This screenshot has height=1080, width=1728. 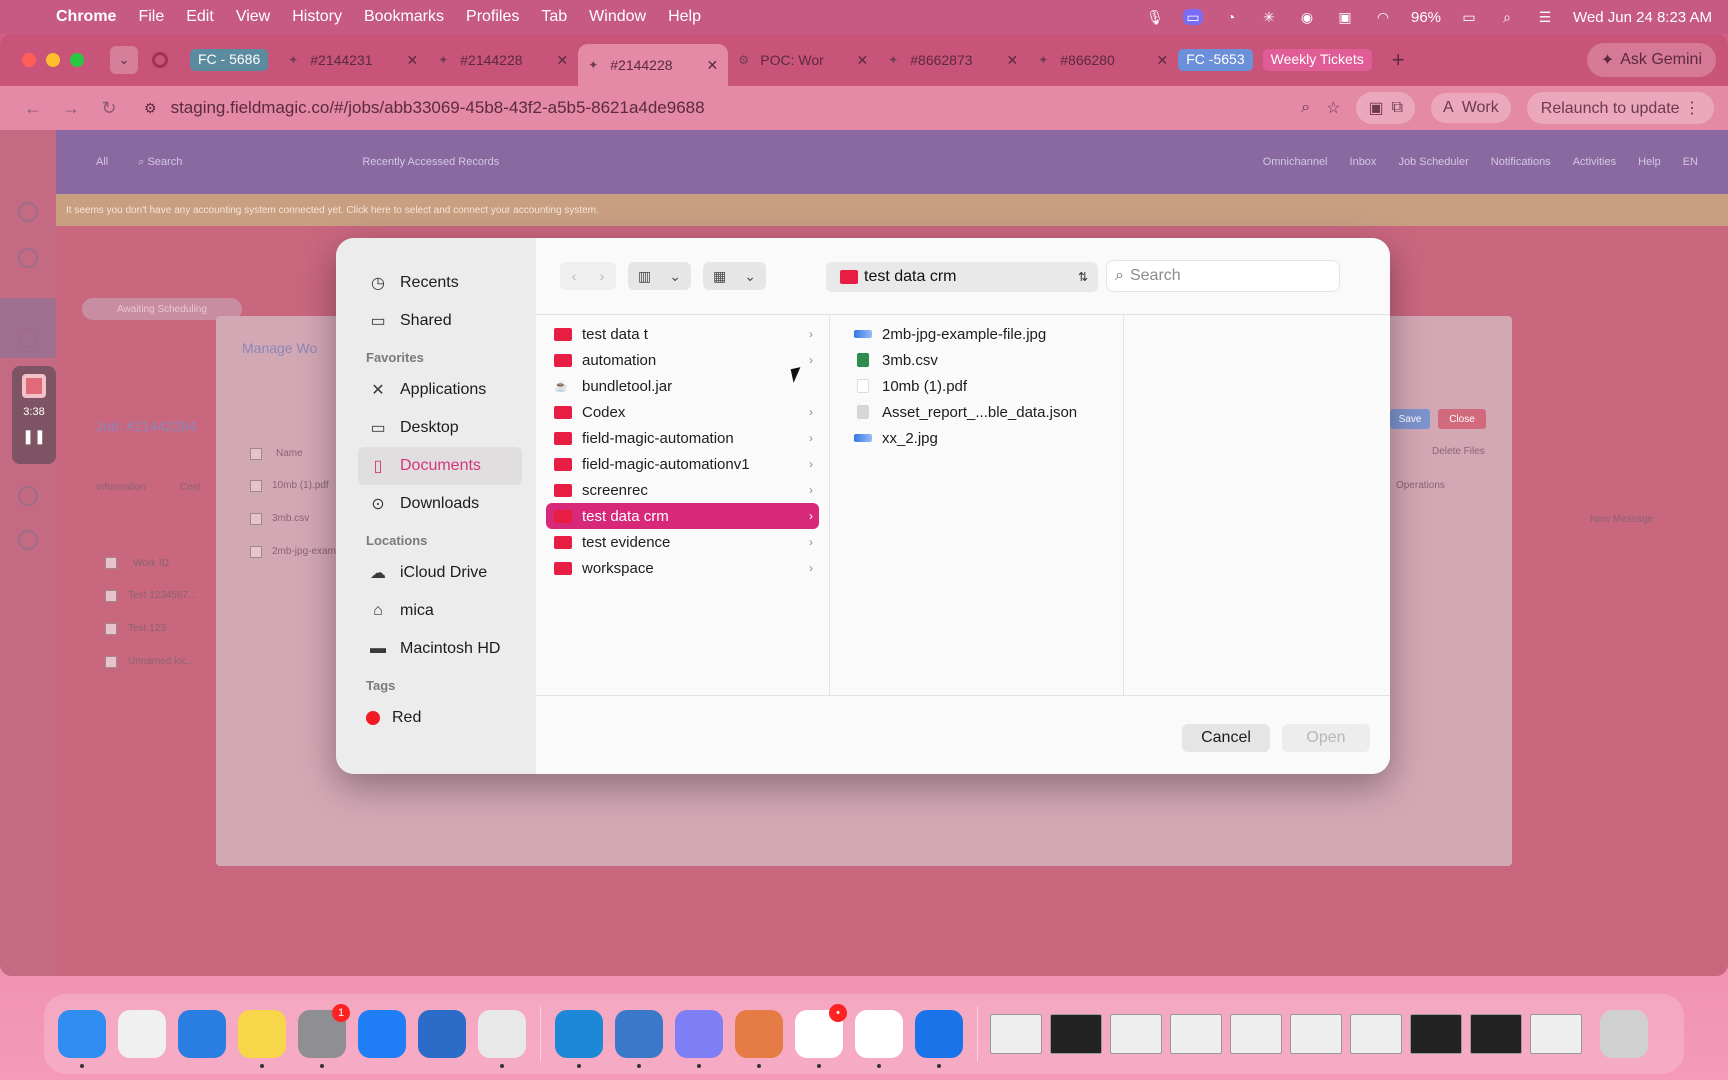 I want to click on slack-dock-icon: •, so click(x=821, y=1036).